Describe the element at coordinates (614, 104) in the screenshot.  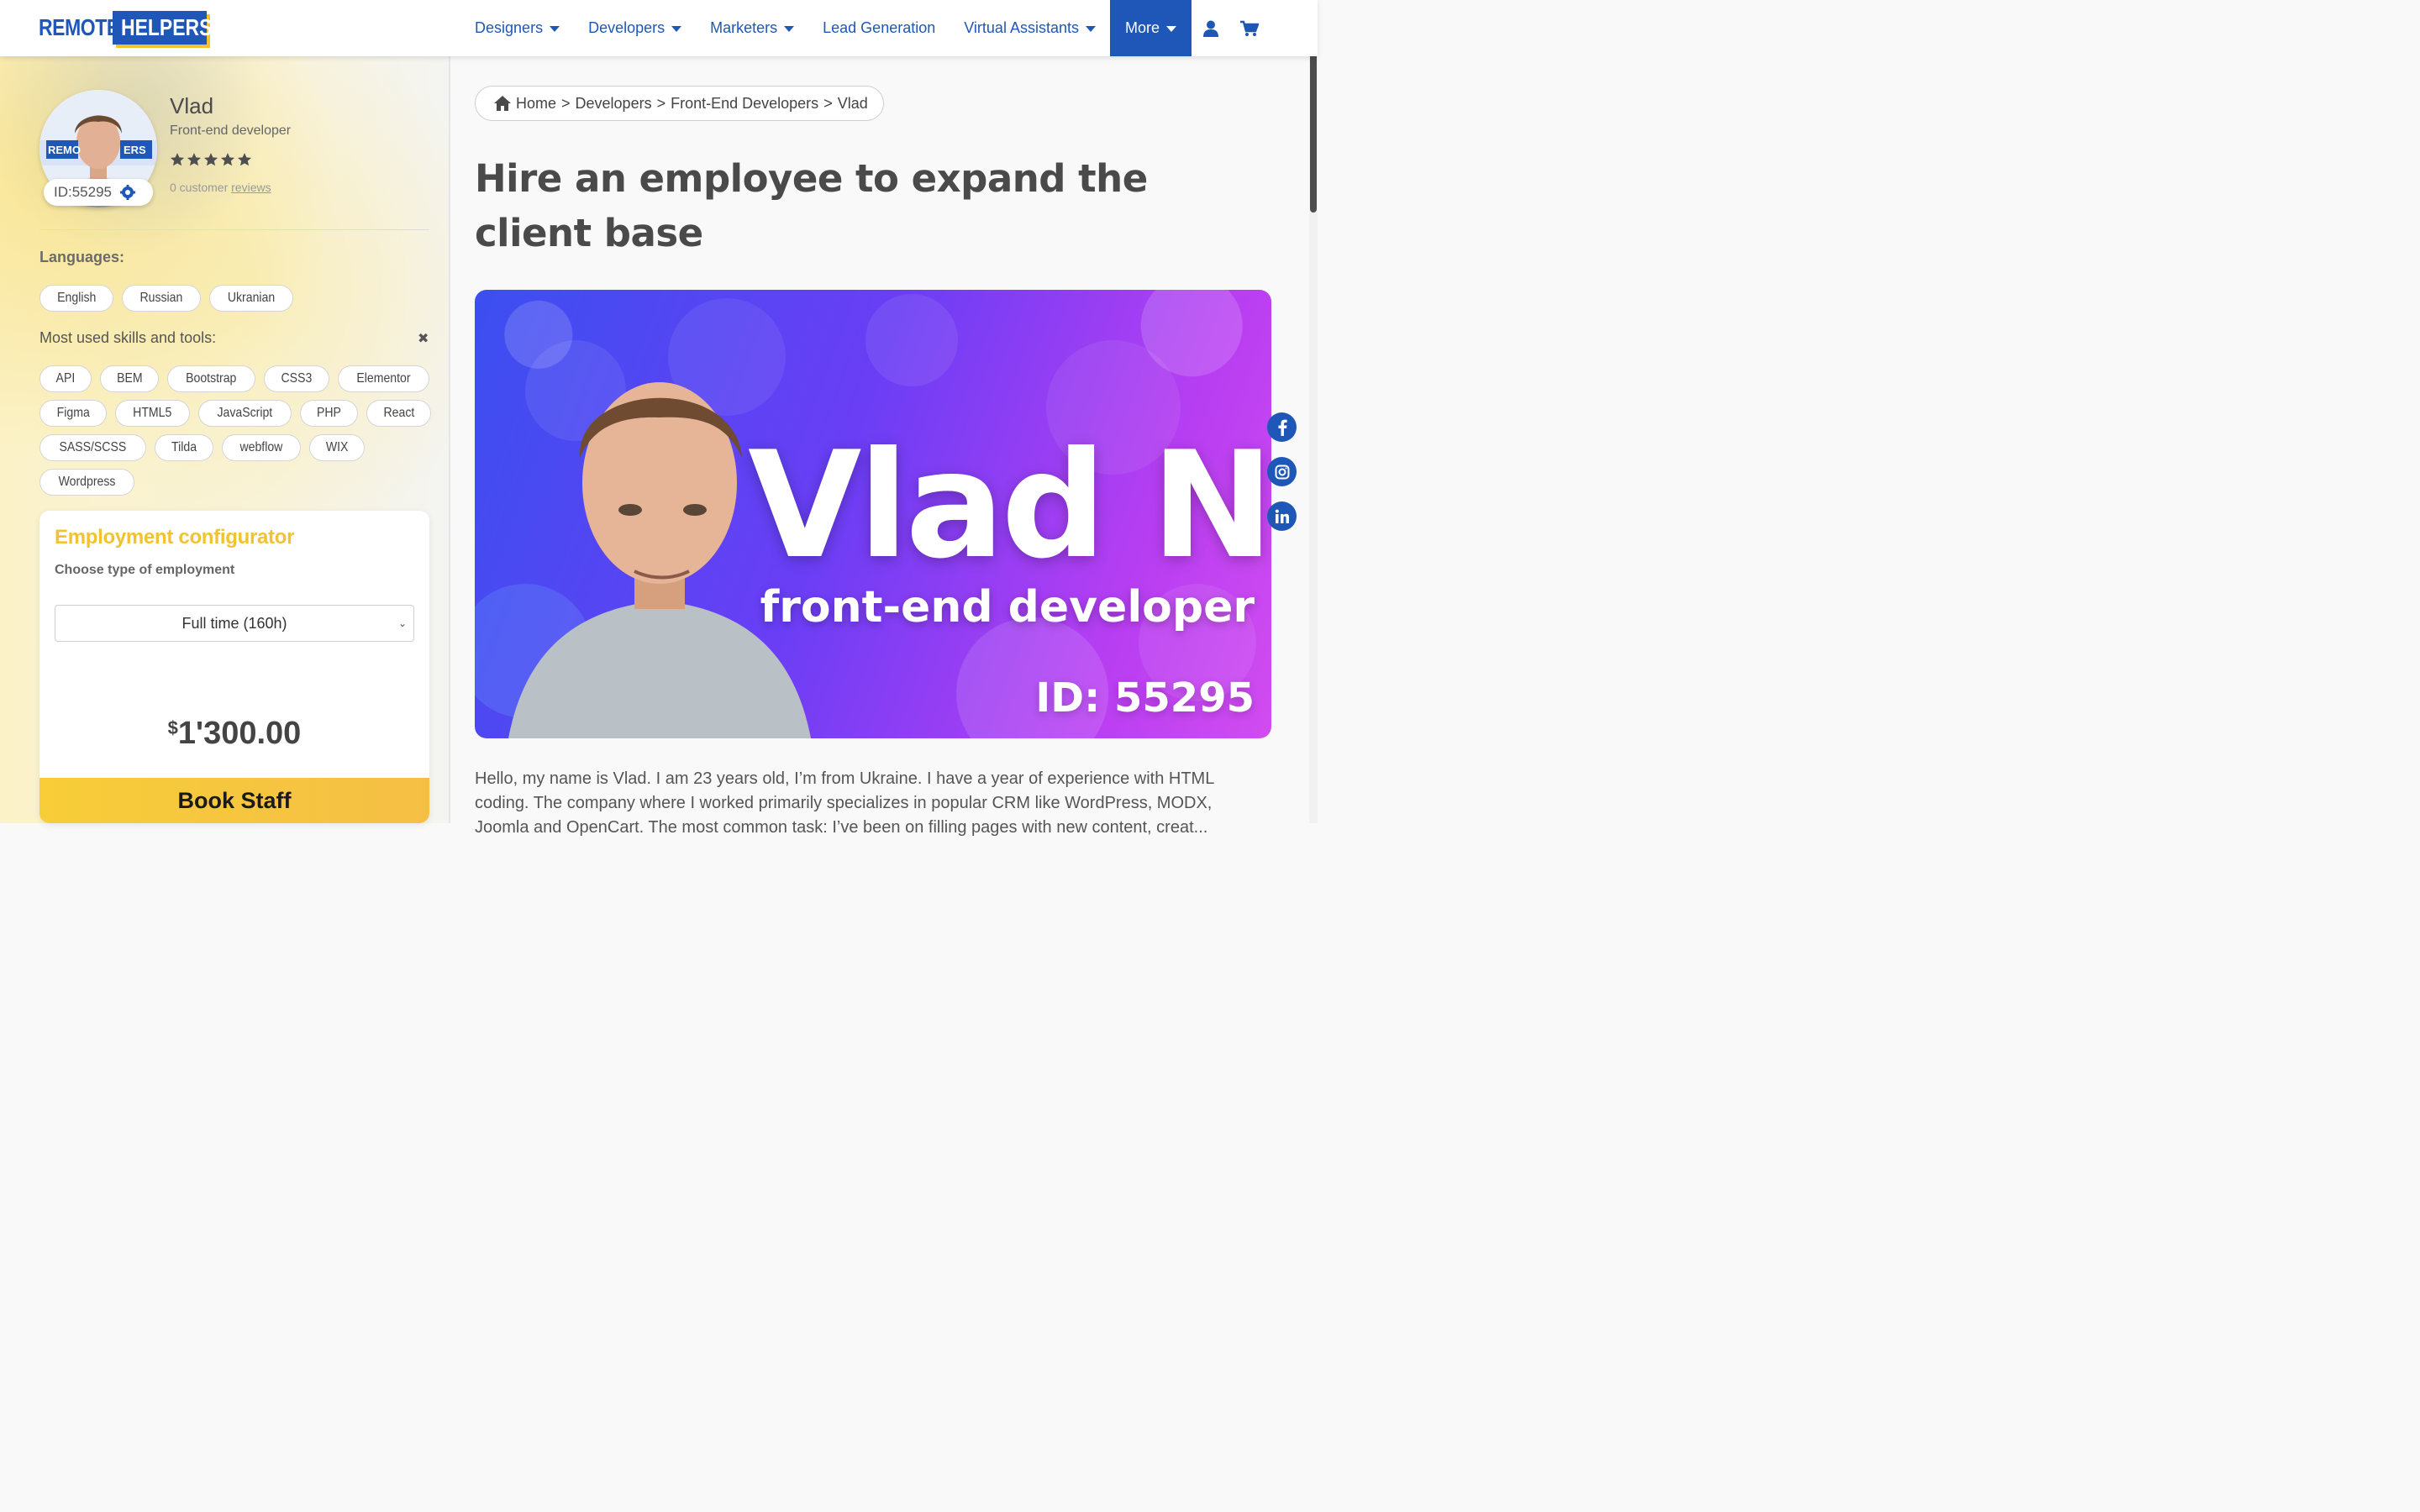
I see `breadcrumb-developers: Developers` at that location.